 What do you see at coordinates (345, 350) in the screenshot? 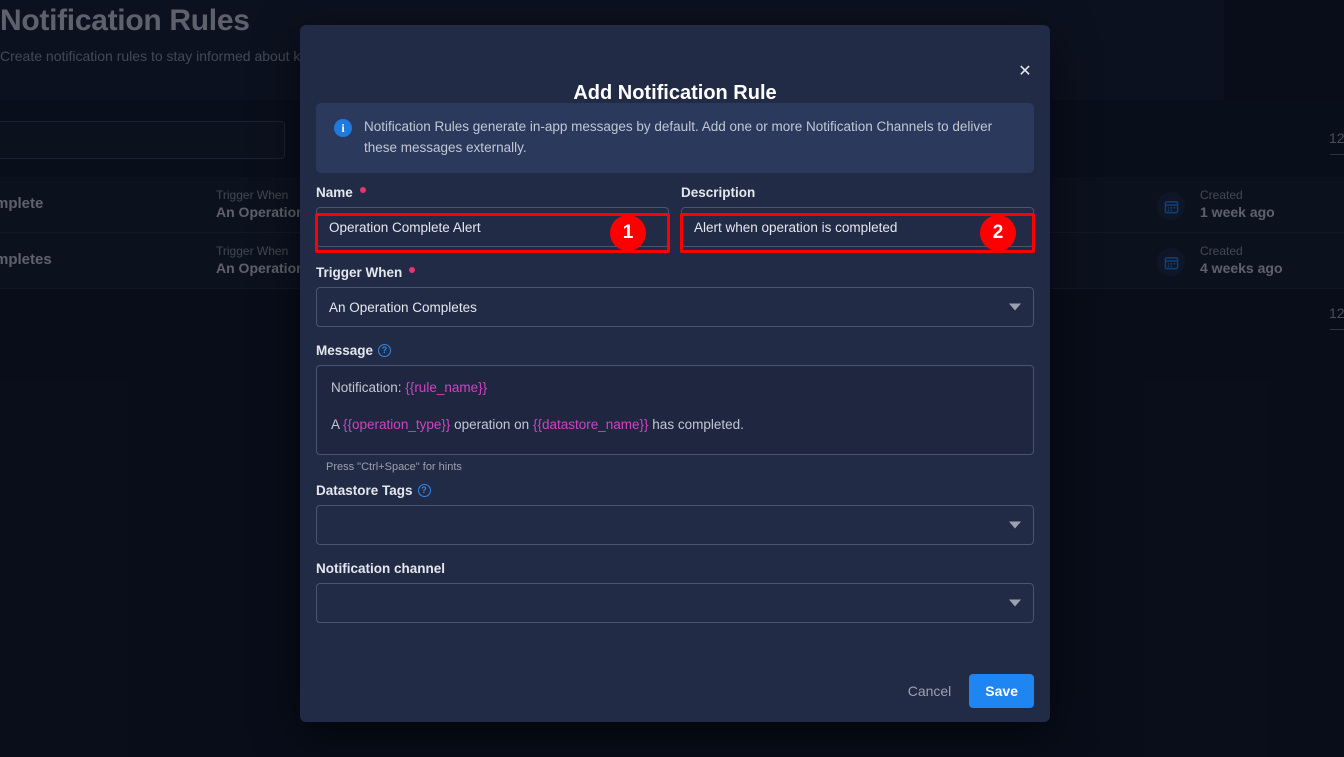
I see `message-label: Message` at bounding box center [345, 350].